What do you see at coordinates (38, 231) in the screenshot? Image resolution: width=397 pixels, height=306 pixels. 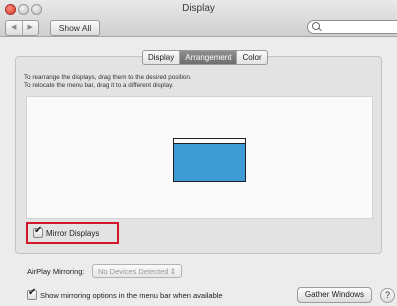 I see `mirror-displays-checkbox` at bounding box center [38, 231].